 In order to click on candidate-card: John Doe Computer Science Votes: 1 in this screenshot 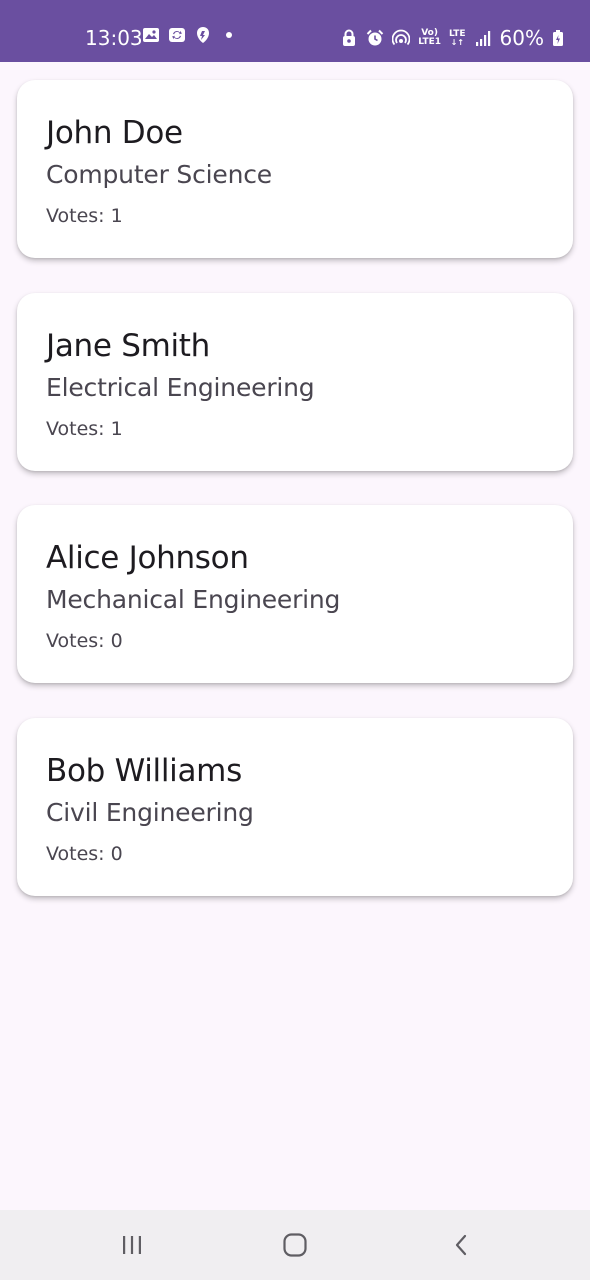, I will do `click(295, 169)`.